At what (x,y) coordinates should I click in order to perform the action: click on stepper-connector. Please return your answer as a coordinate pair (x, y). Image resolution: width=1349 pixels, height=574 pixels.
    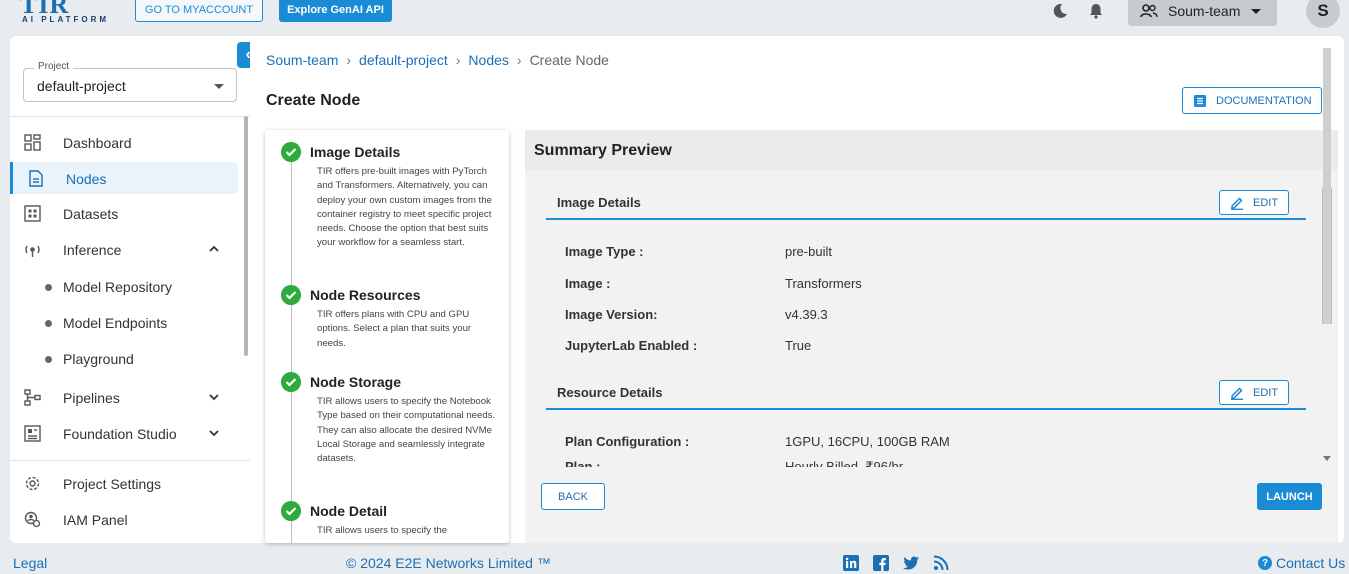
    Looking at the image, I should click on (291, 351).